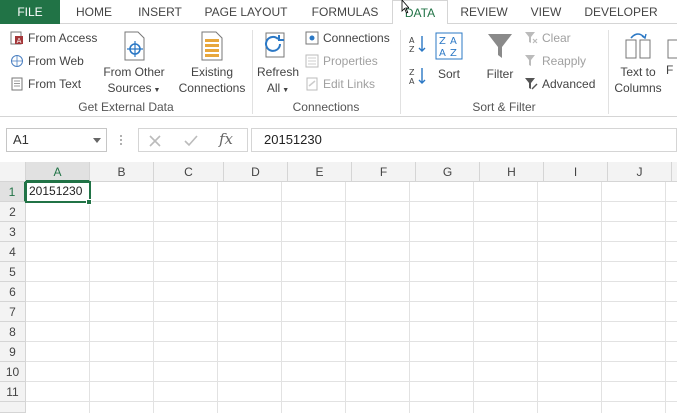 The width and height of the screenshot is (677, 413). What do you see at coordinates (122, 172) in the screenshot?
I see `column-header-b: B` at bounding box center [122, 172].